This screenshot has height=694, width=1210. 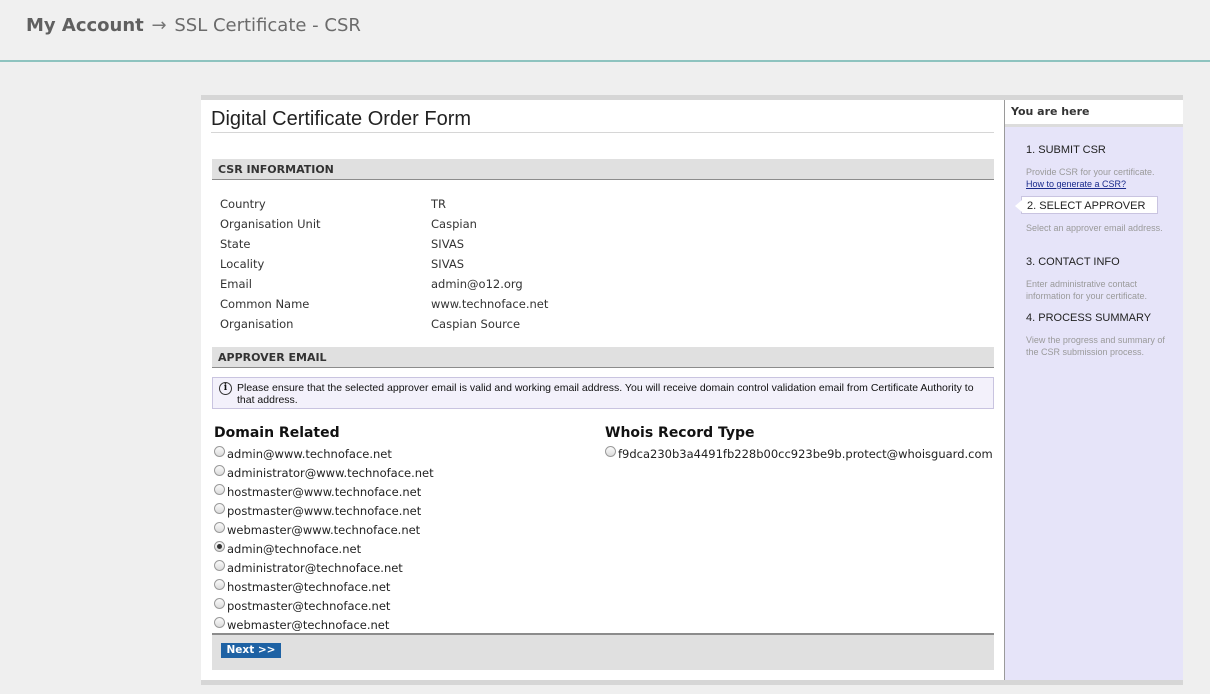 What do you see at coordinates (324, 530) in the screenshot?
I see `approver-email-label: webmaster@www.technoface.net` at bounding box center [324, 530].